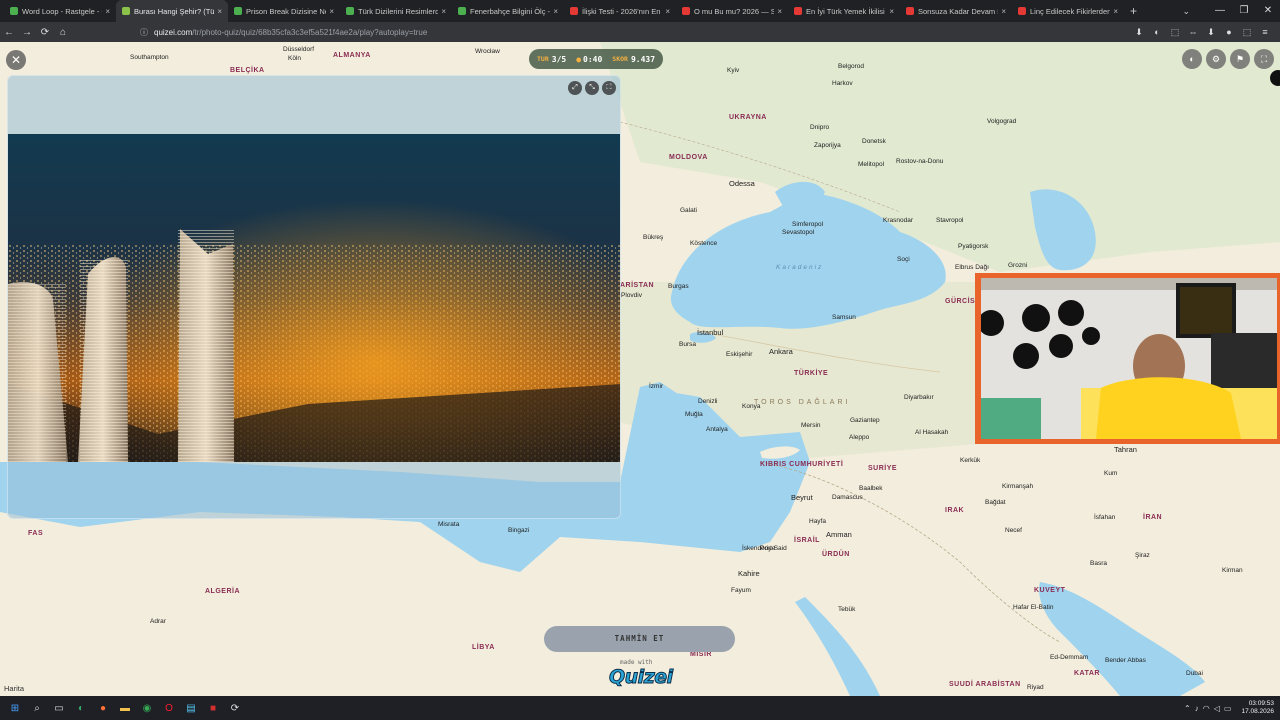  Describe the element at coordinates (732, 11) in the screenshot. I see `tab: O mu Bu mu? 2026 — Sevgilini×` at that location.